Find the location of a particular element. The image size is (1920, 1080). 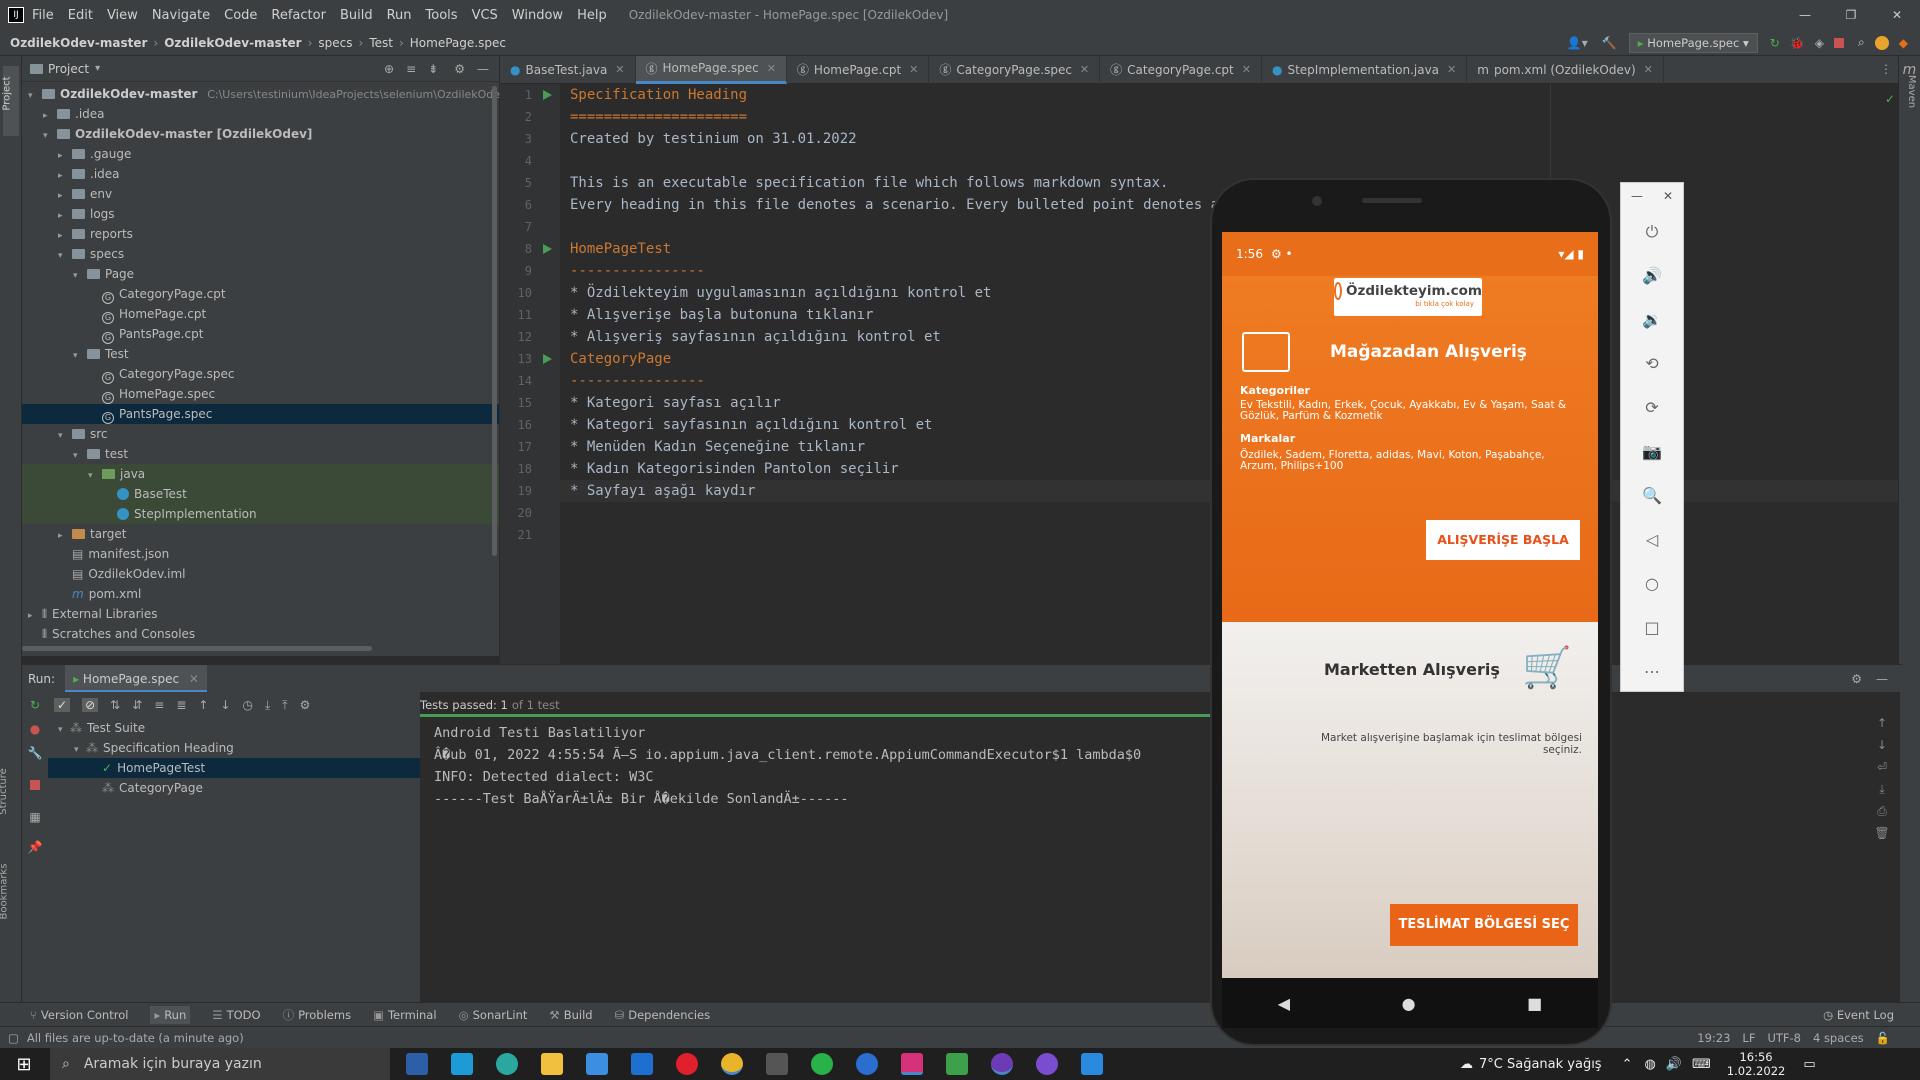

down-icon: ↓ is located at coordinates (1882, 745).